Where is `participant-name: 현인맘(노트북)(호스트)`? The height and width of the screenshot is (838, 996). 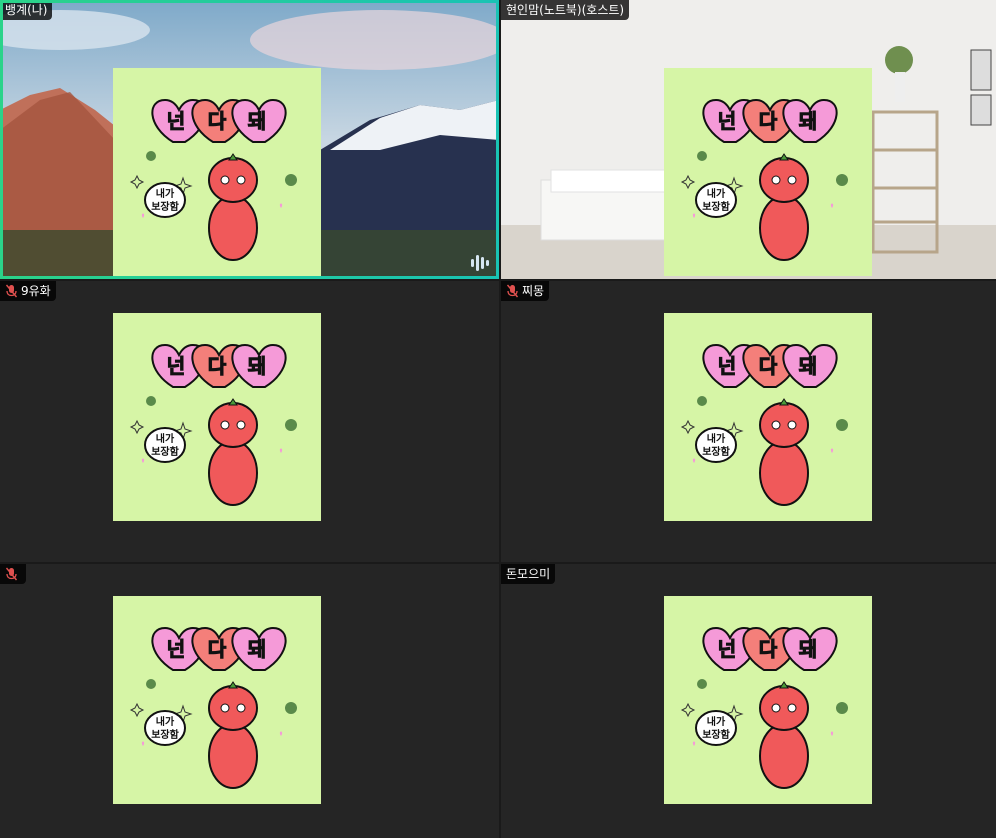 participant-name: 현인맘(노트북)(호스트) is located at coordinates (565, 10).